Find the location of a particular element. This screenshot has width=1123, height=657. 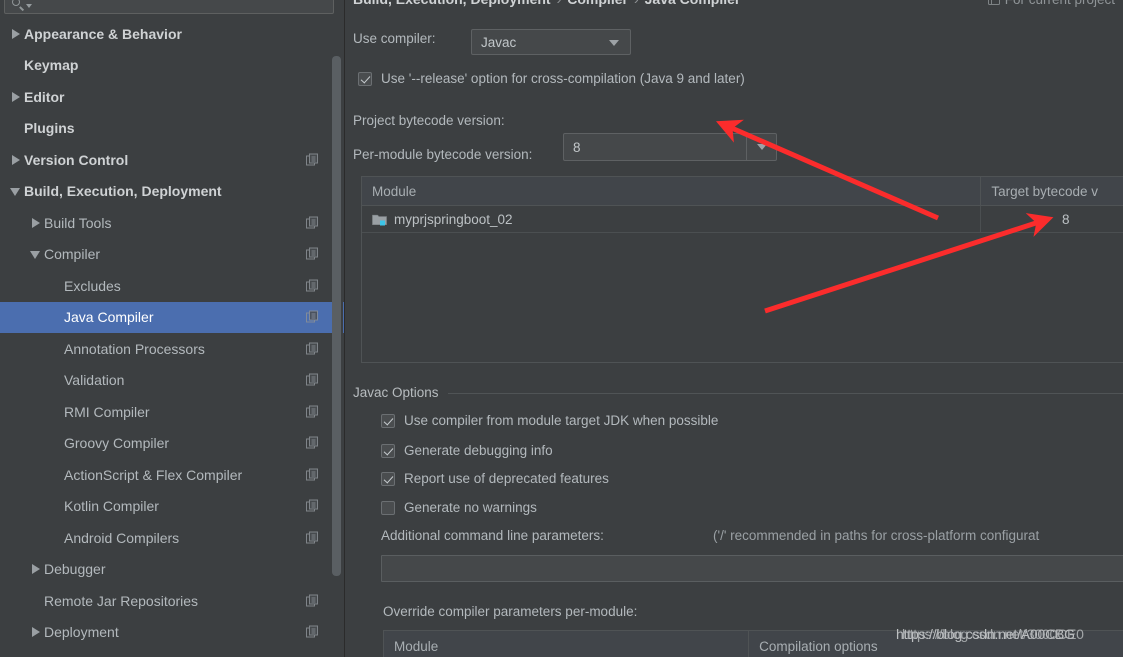

sidebar-item-java-compiler: Java Compiler is located at coordinates (172, 317).